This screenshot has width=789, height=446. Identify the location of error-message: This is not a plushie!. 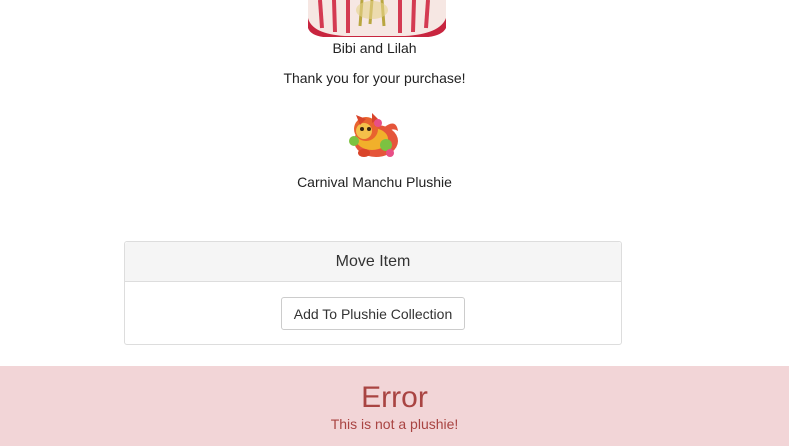
(394, 424).